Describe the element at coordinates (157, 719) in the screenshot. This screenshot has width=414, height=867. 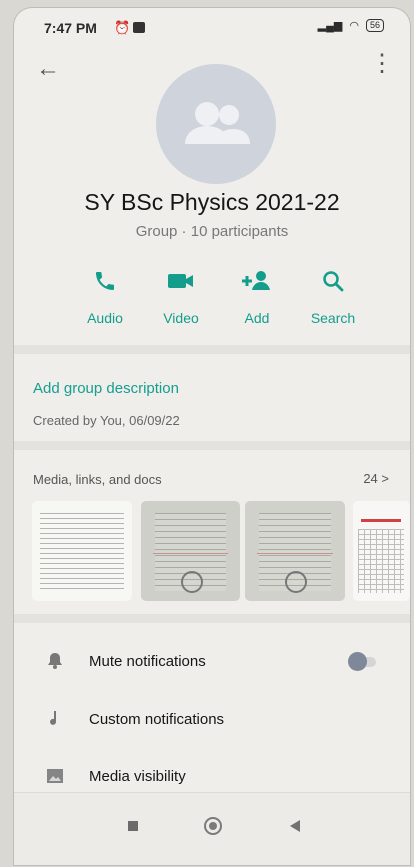
I see `custom-notifications-label: Custom notifications` at that location.